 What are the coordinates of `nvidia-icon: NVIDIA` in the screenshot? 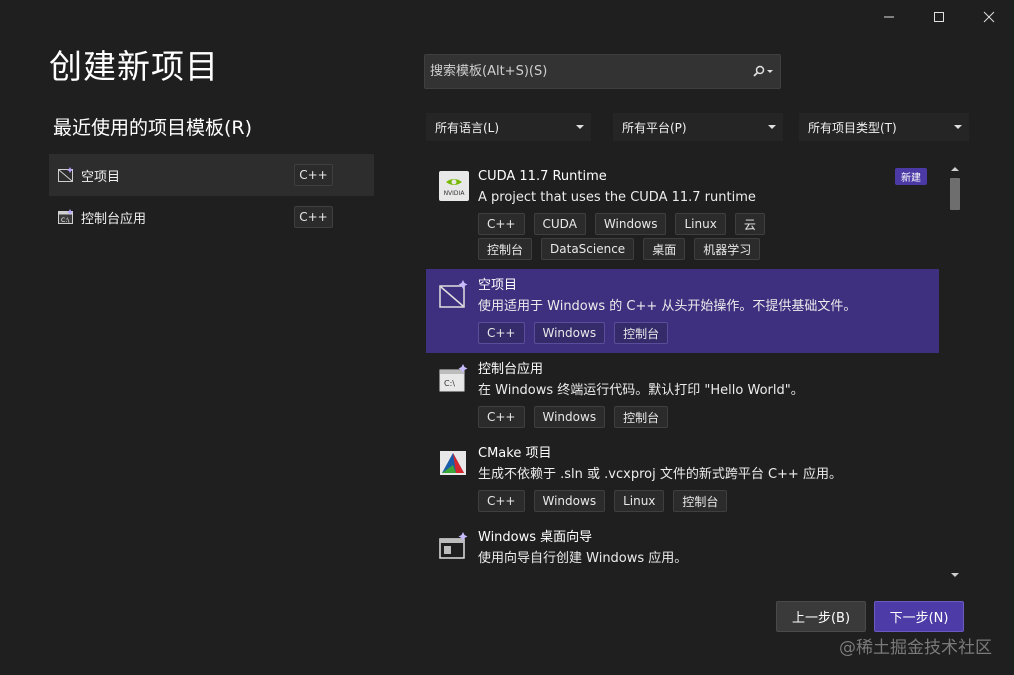 It's located at (454, 186).